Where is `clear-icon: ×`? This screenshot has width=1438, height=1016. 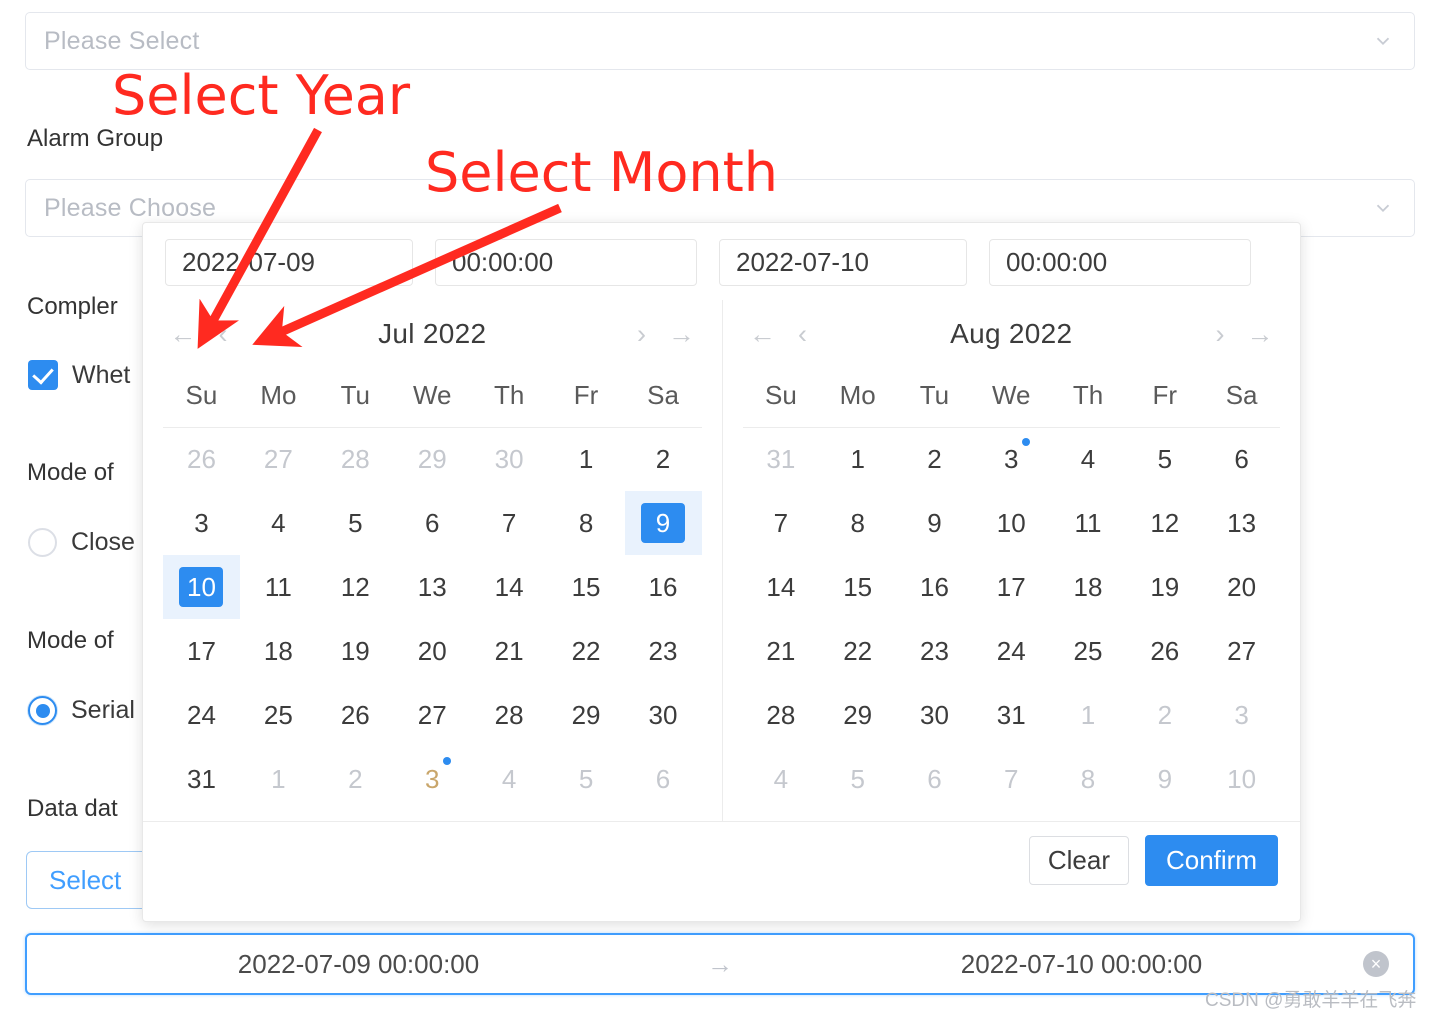
clear-icon: × is located at coordinates (1376, 964).